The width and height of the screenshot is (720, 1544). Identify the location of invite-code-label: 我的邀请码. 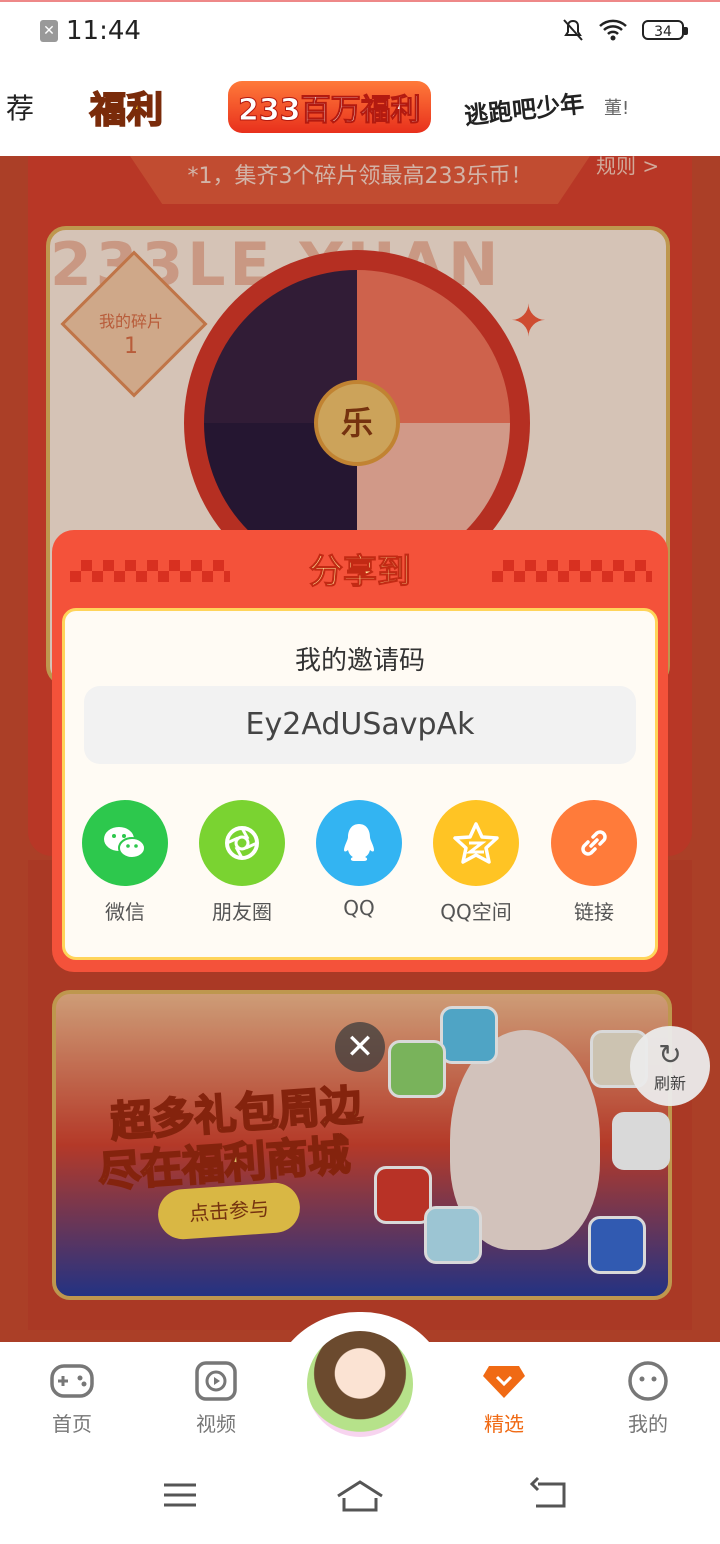
(359, 661).